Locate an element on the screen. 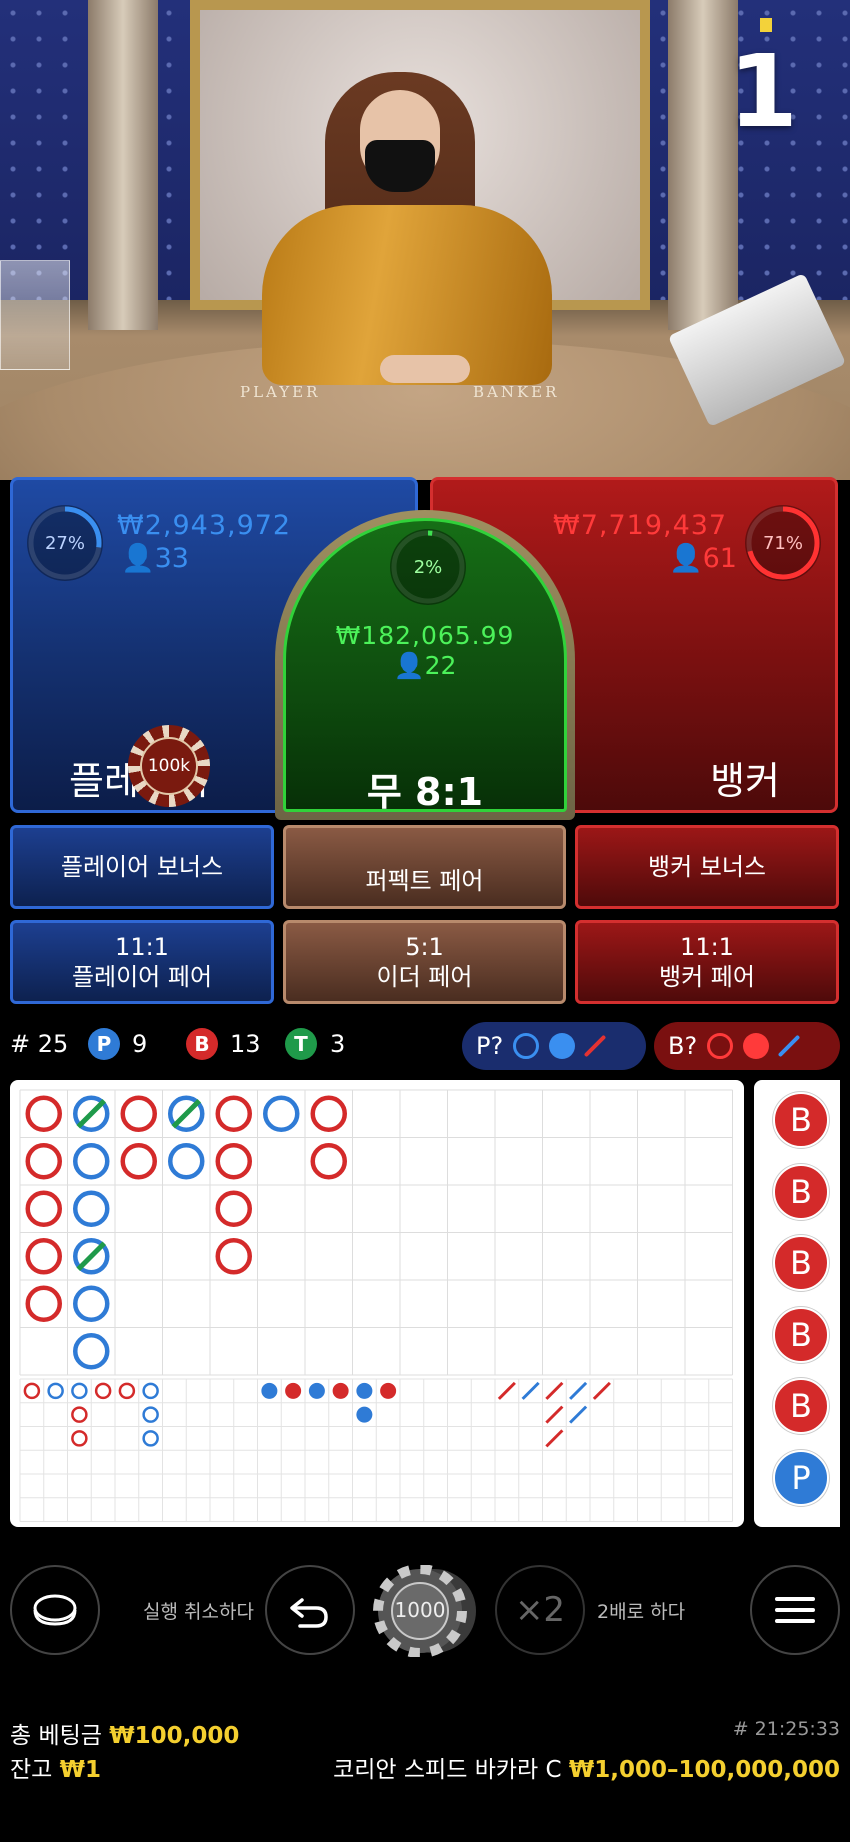  banker-bonus-button: 뱅커 보너스 is located at coordinates (707, 867).